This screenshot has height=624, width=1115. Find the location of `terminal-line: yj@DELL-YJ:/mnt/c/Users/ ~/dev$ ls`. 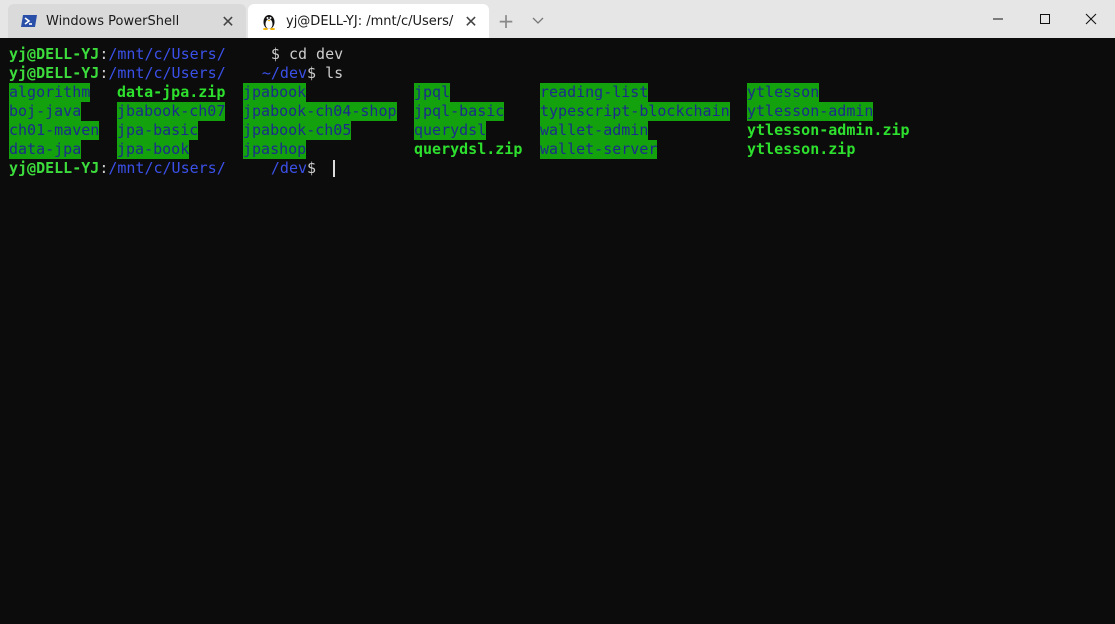

terminal-line: yj@DELL-YJ:/mnt/c/Users/ ~/dev$ ls is located at coordinates (176, 73).